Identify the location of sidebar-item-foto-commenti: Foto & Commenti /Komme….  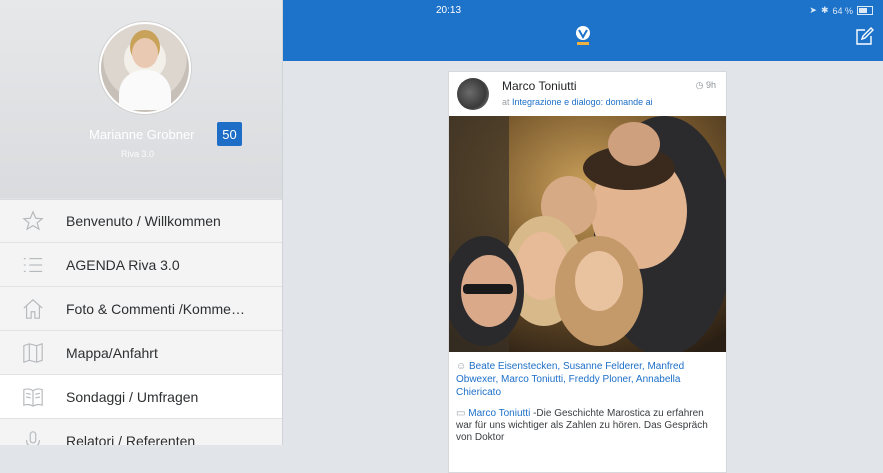
(141, 308).